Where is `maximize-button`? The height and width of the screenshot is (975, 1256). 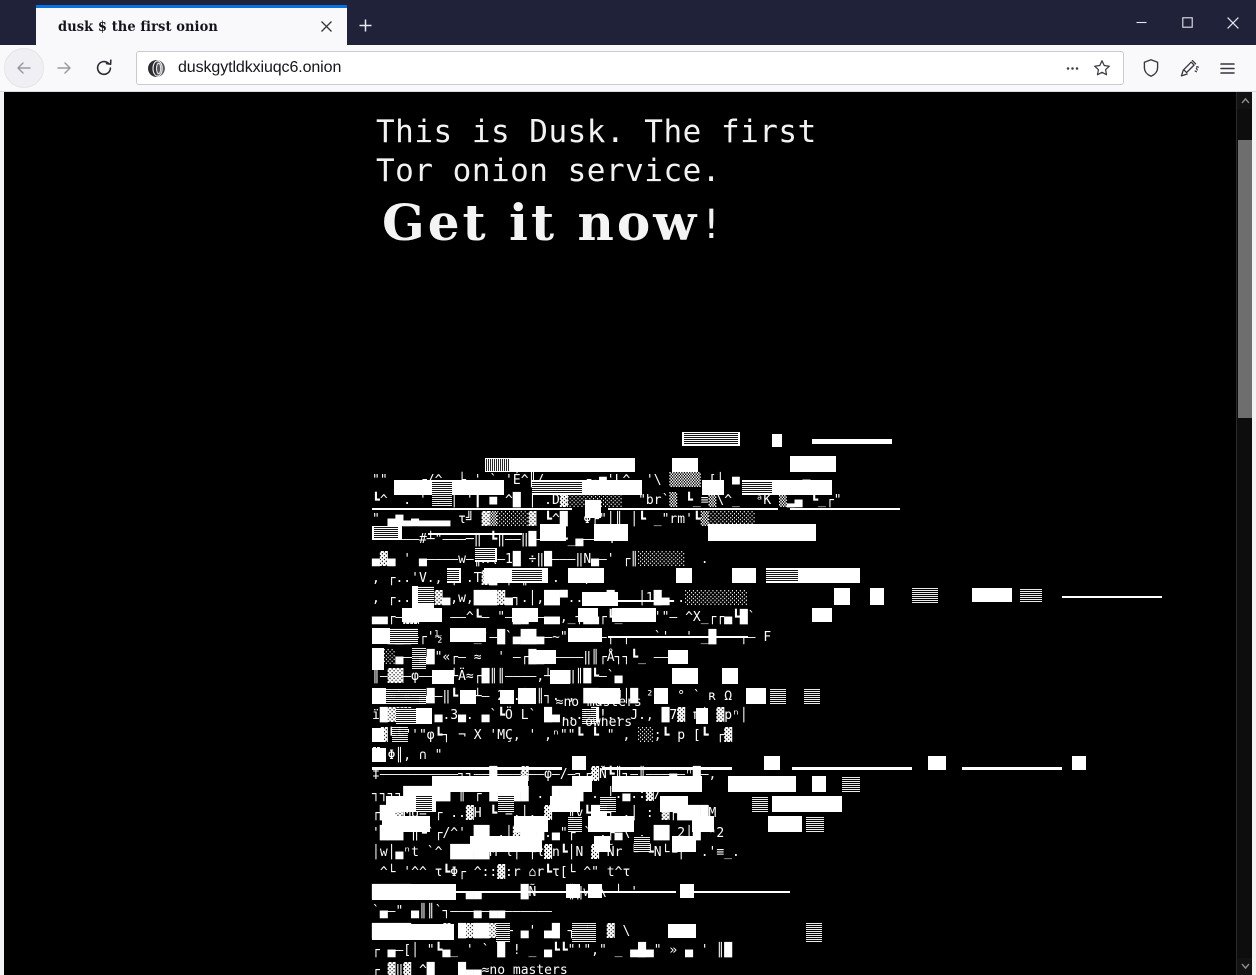 maximize-button is located at coordinates (1187, 22).